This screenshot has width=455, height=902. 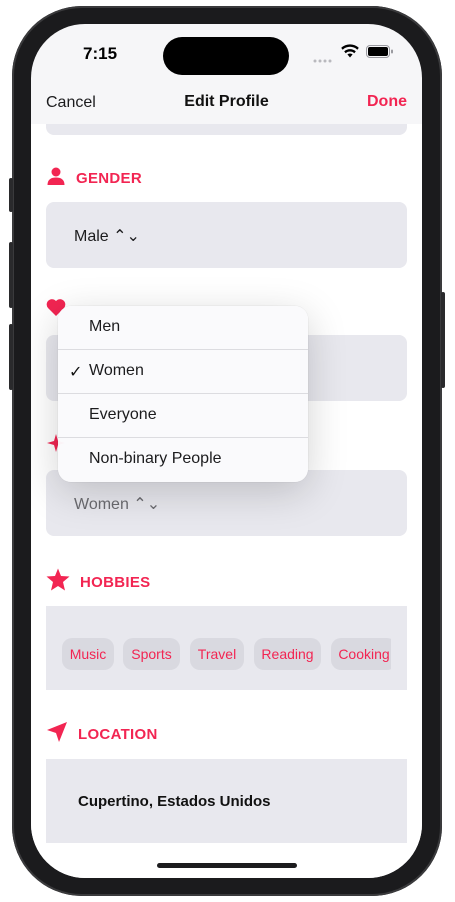 I want to click on hobby-chip: Cooking, so click(x=361, y=654).